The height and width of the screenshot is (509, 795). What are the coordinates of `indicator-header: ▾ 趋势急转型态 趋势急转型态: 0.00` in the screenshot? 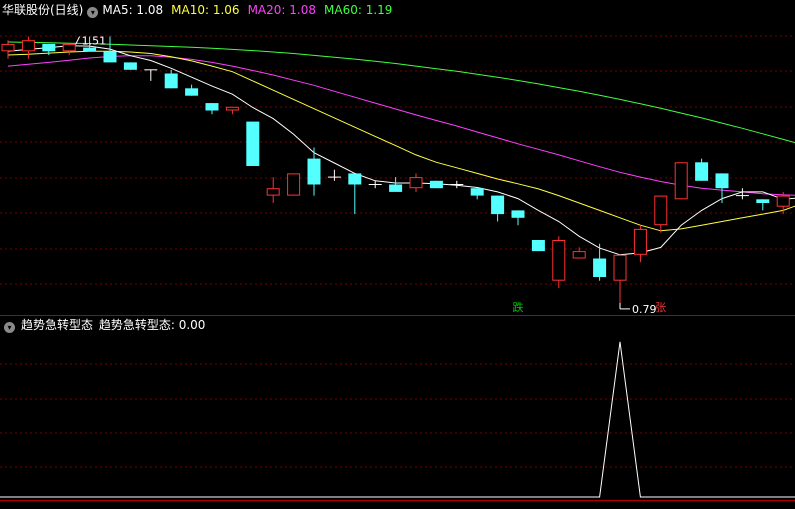 It's located at (102, 325).